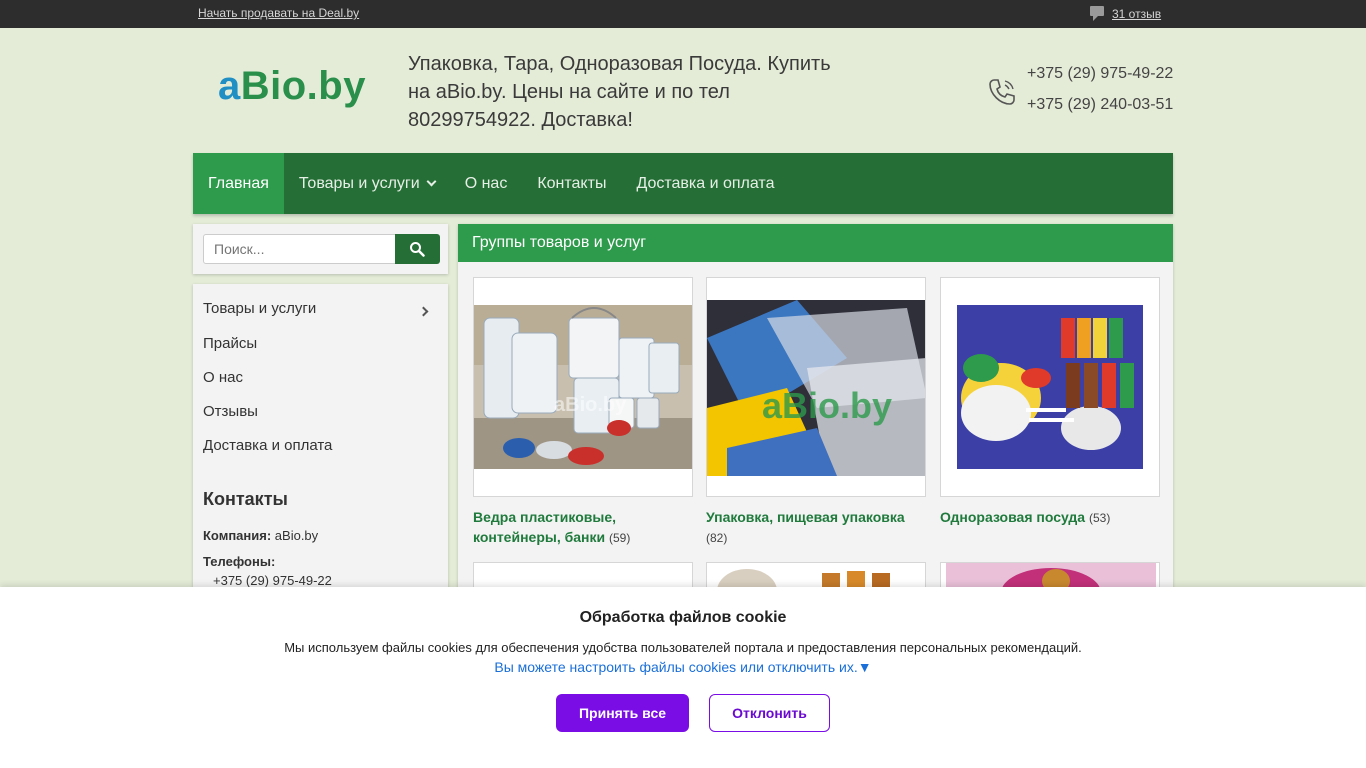  I want to click on packaging-image: aBio.by, so click(816, 388).